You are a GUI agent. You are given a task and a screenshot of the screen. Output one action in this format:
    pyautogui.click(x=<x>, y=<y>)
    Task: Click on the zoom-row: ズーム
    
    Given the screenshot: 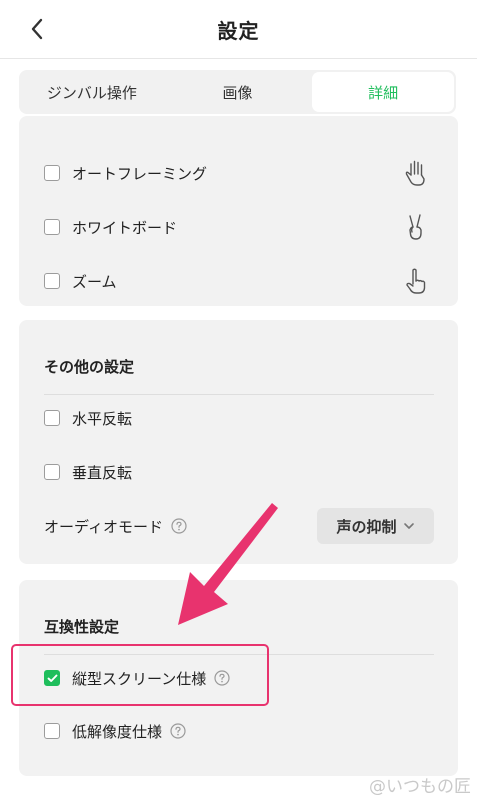 What is the action you would take?
    pyautogui.click(x=239, y=281)
    